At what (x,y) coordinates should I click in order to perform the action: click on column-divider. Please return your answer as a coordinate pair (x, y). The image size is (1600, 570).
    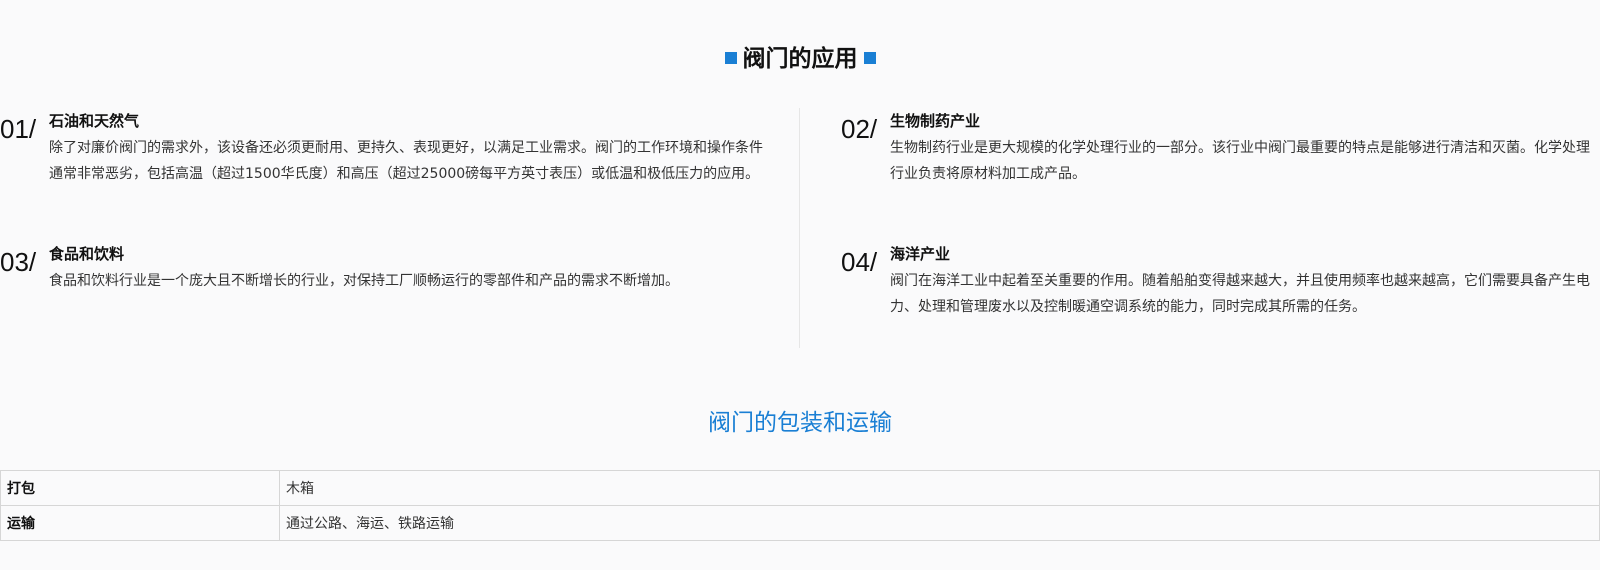
    Looking at the image, I should click on (799, 228).